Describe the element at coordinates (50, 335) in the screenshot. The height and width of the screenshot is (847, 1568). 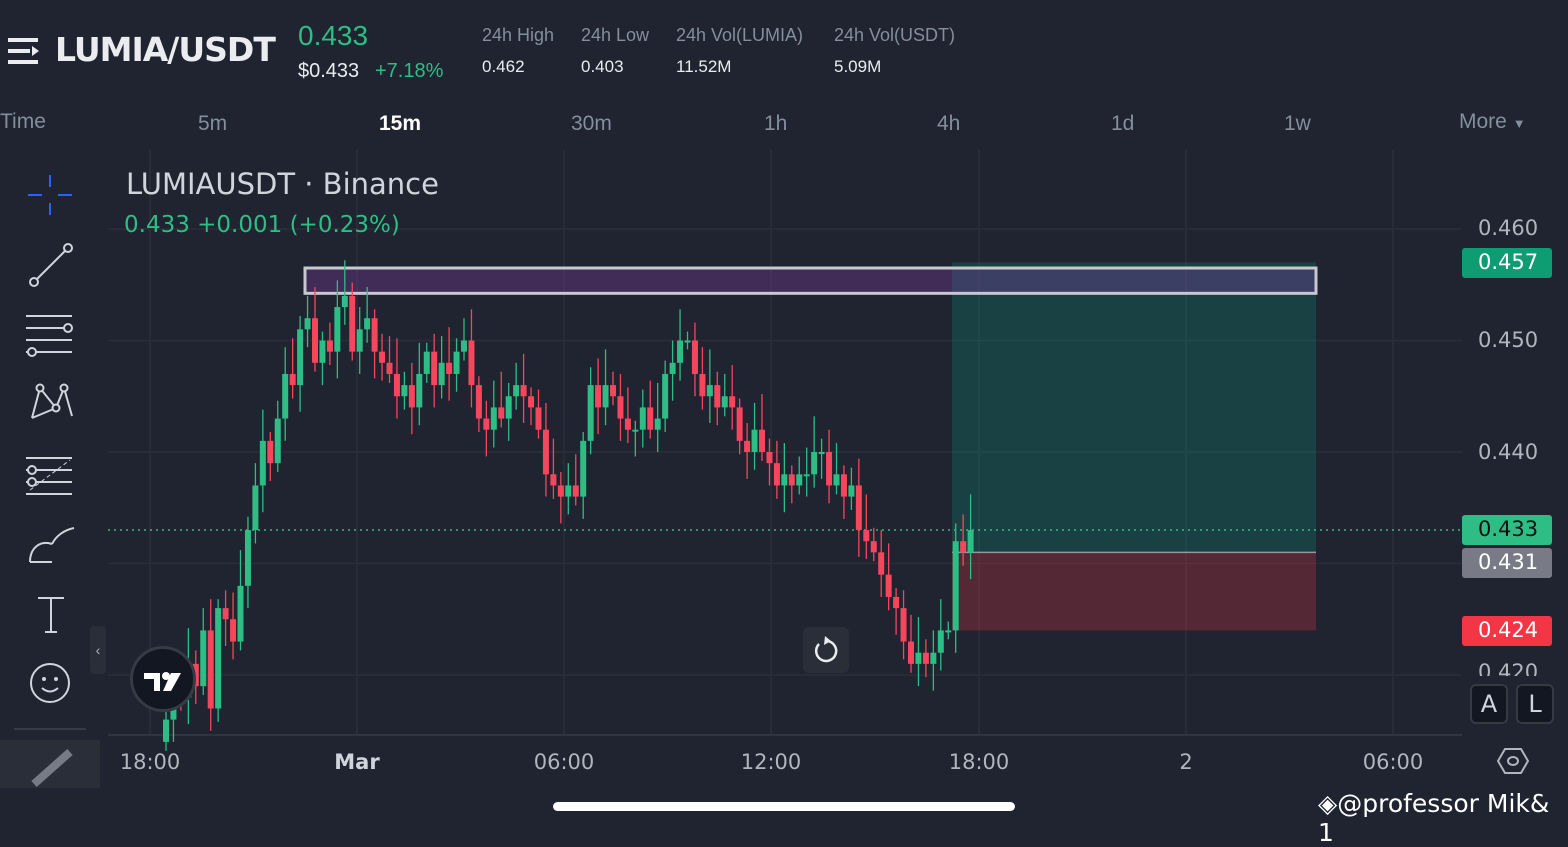
I see `horizontal-lines-icon` at that location.